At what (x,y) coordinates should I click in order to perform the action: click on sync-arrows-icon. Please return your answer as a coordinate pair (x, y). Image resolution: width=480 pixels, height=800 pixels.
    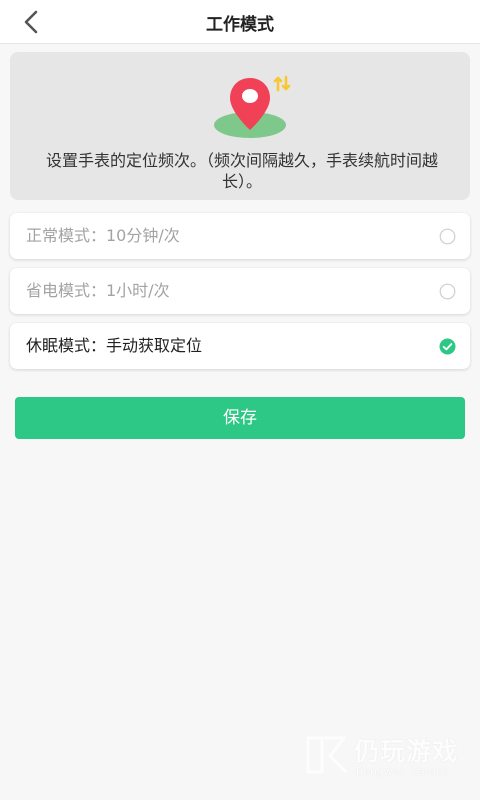
    Looking at the image, I should click on (282, 83).